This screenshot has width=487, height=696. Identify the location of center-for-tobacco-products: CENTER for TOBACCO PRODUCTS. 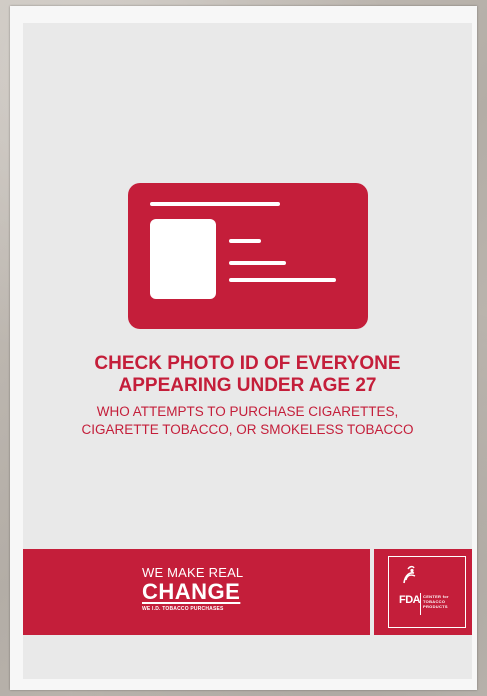
(443, 601).